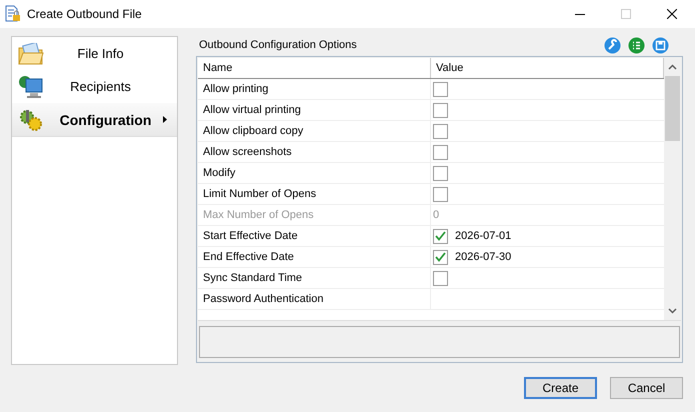 Image resolution: width=695 pixels, height=412 pixels. Describe the element at coordinates (31, 86) in the screenshot. I see `computer-icon` at that location.